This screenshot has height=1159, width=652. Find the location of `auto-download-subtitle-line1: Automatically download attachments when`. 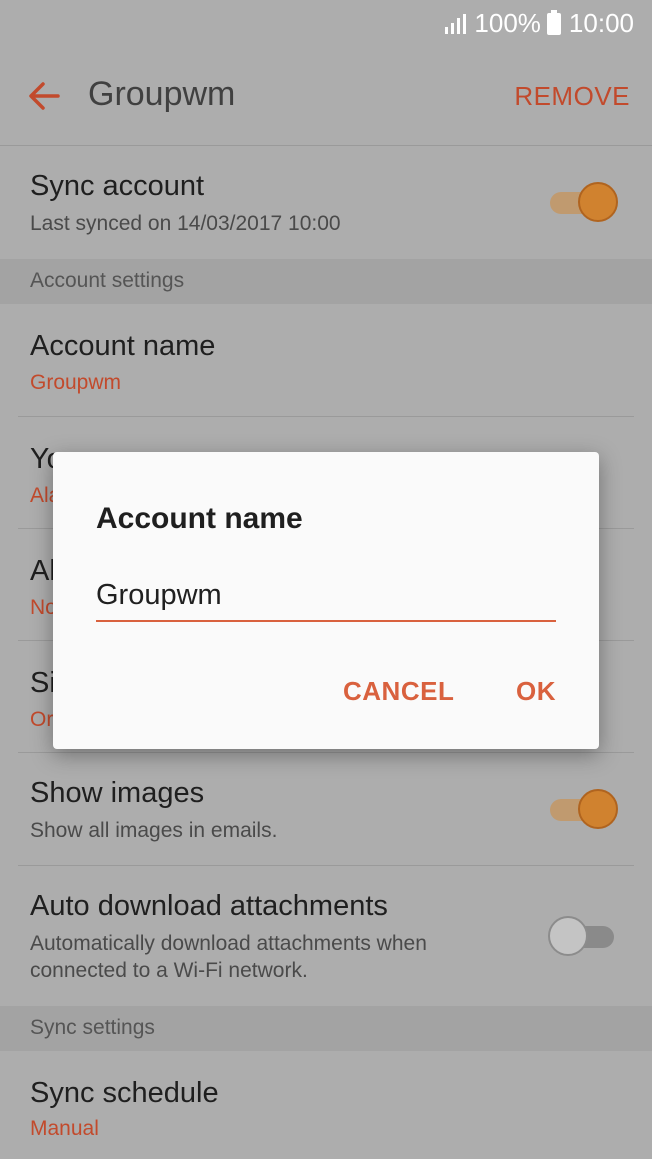

auto-download-subtitle-line1: Automatically download attachments when is located at coordinates (228, 943).